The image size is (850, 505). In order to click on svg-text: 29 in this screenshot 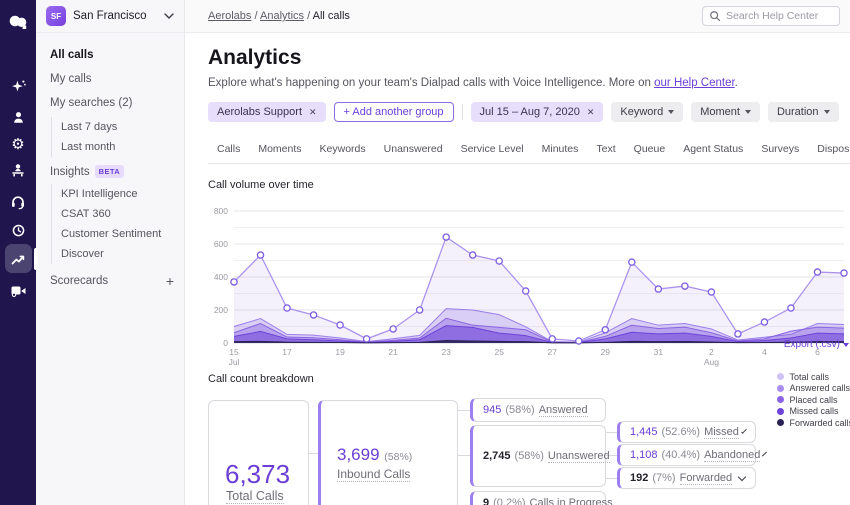, I will do `click(606, 352)`.